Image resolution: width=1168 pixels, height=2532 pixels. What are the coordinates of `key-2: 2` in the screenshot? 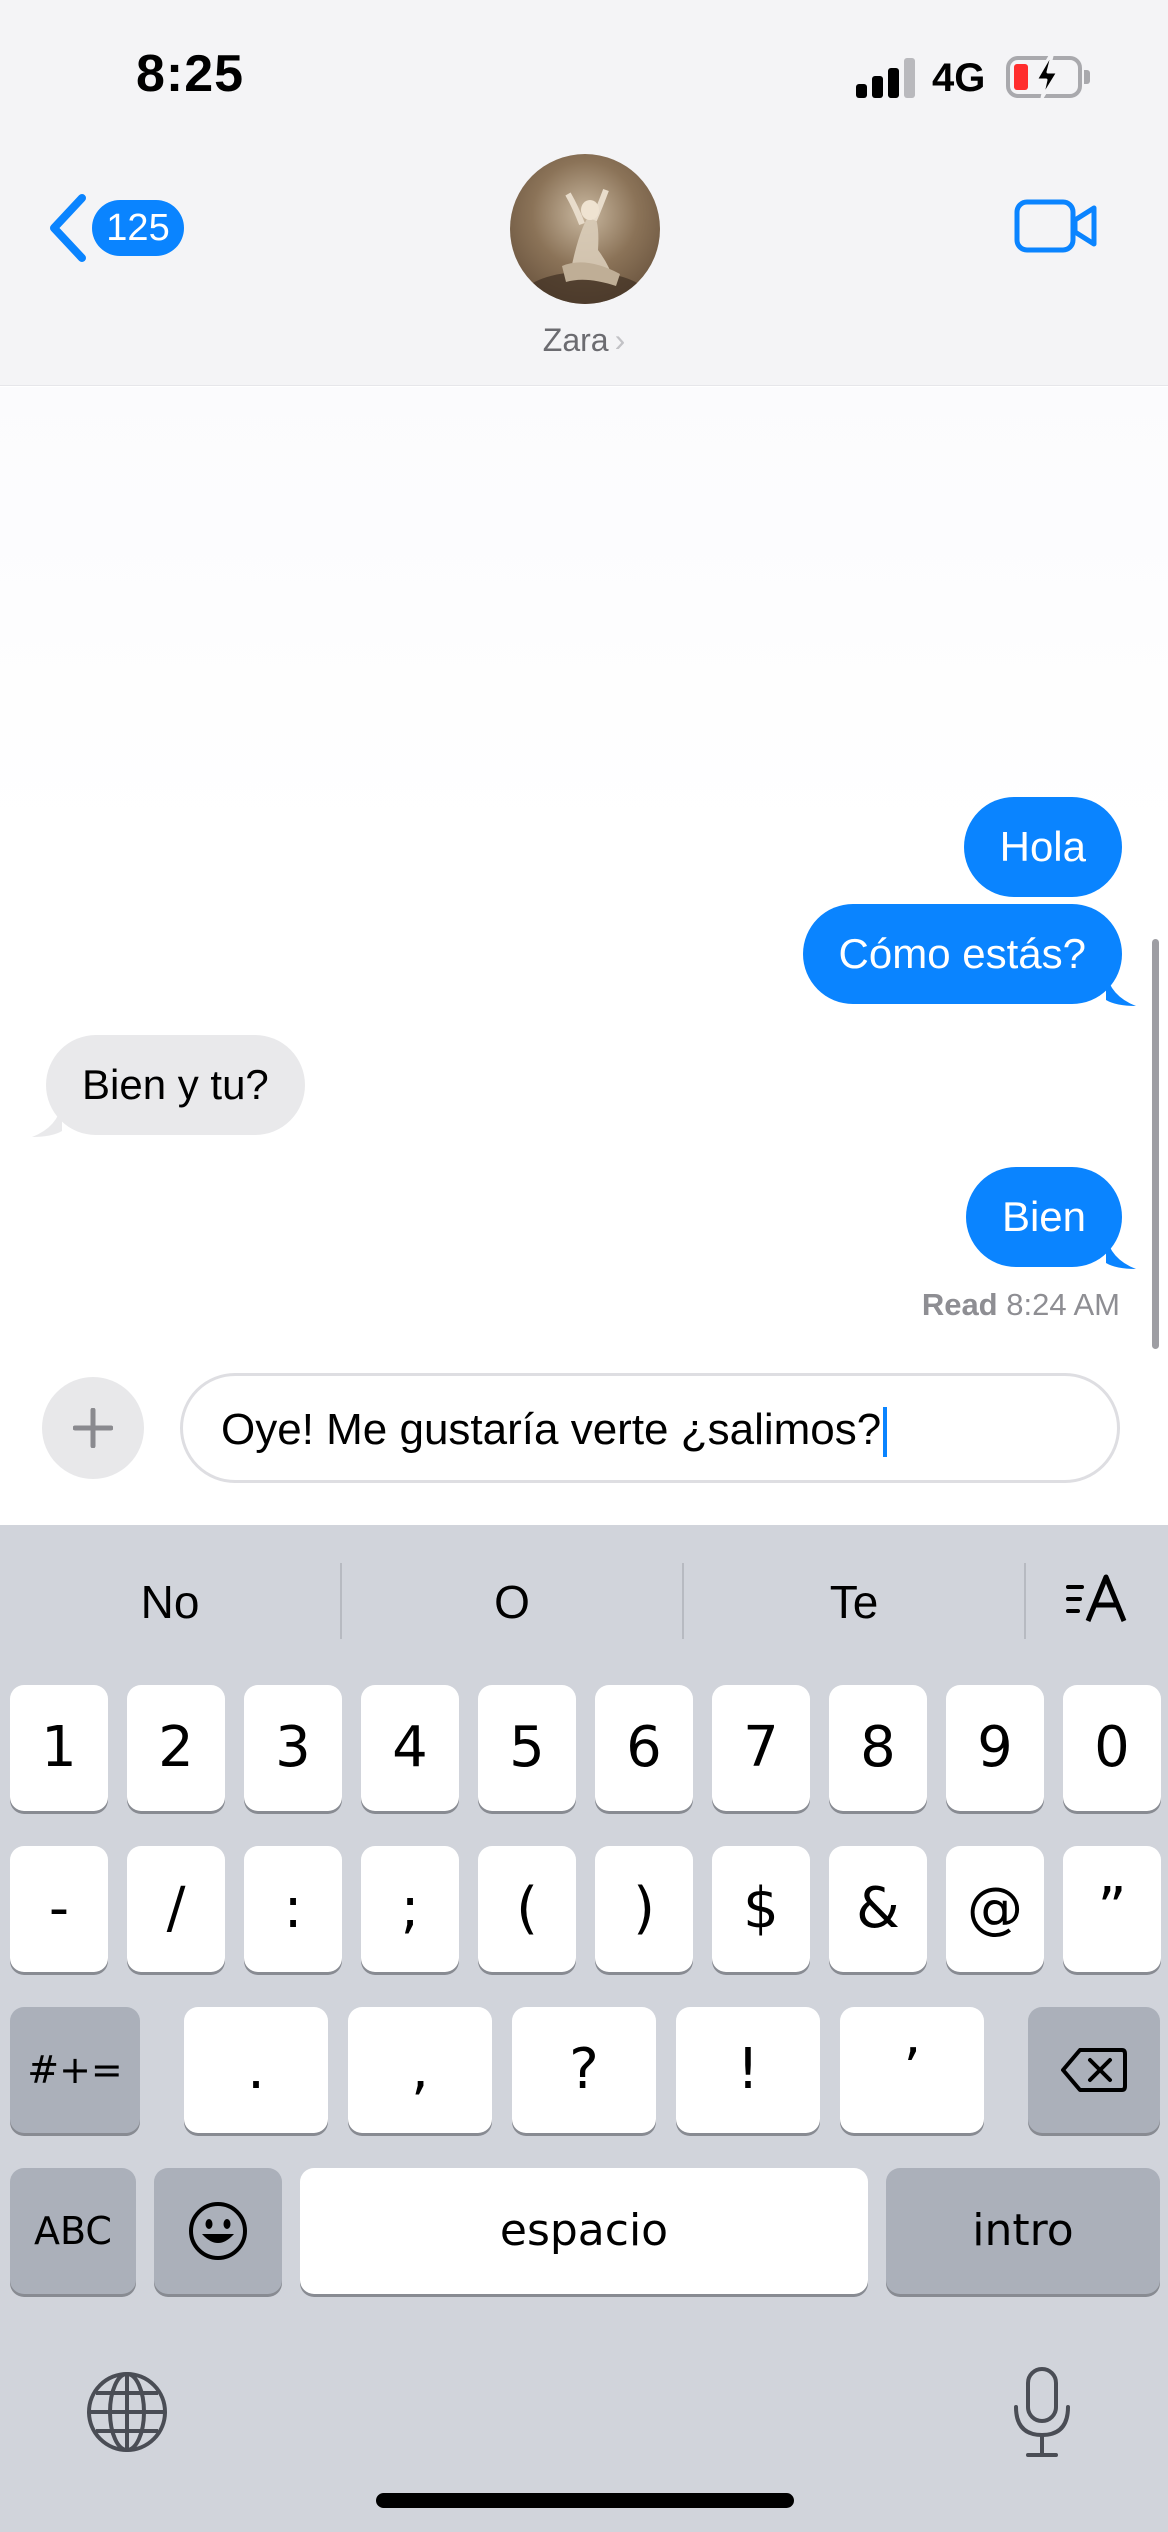 It's located at (176, 1748).